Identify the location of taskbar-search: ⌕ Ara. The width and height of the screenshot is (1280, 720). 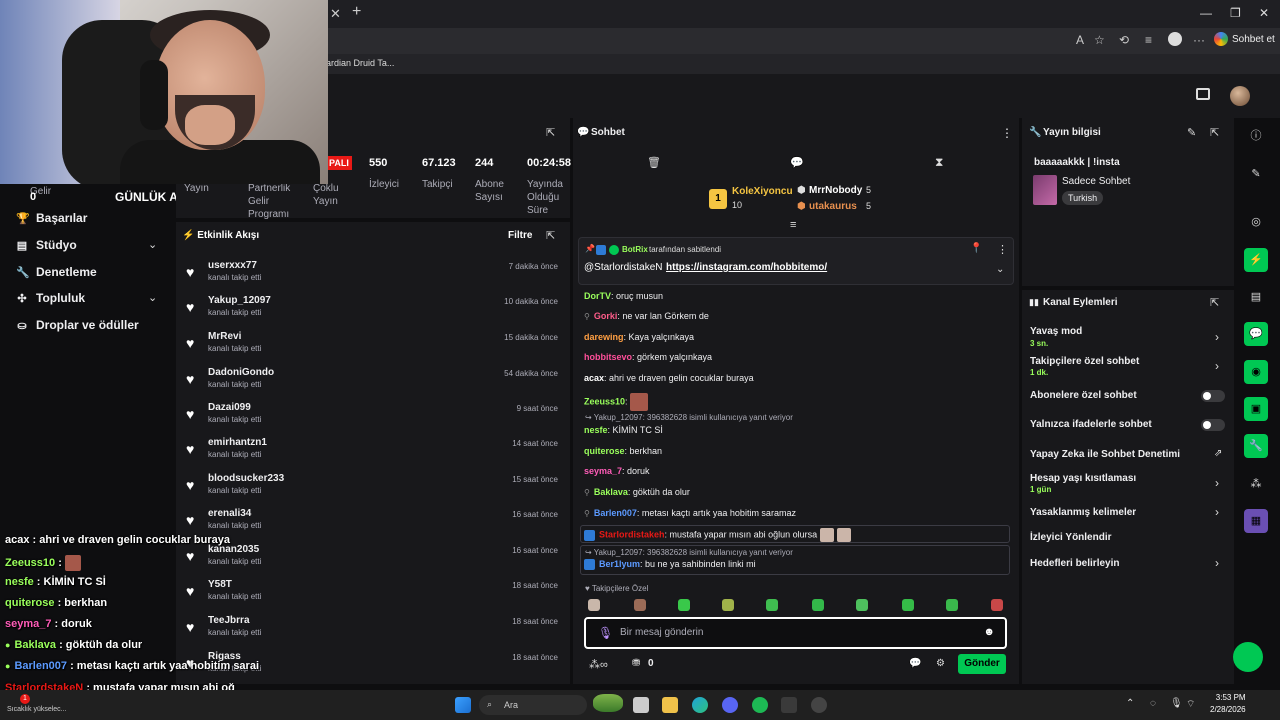
(533, 705).